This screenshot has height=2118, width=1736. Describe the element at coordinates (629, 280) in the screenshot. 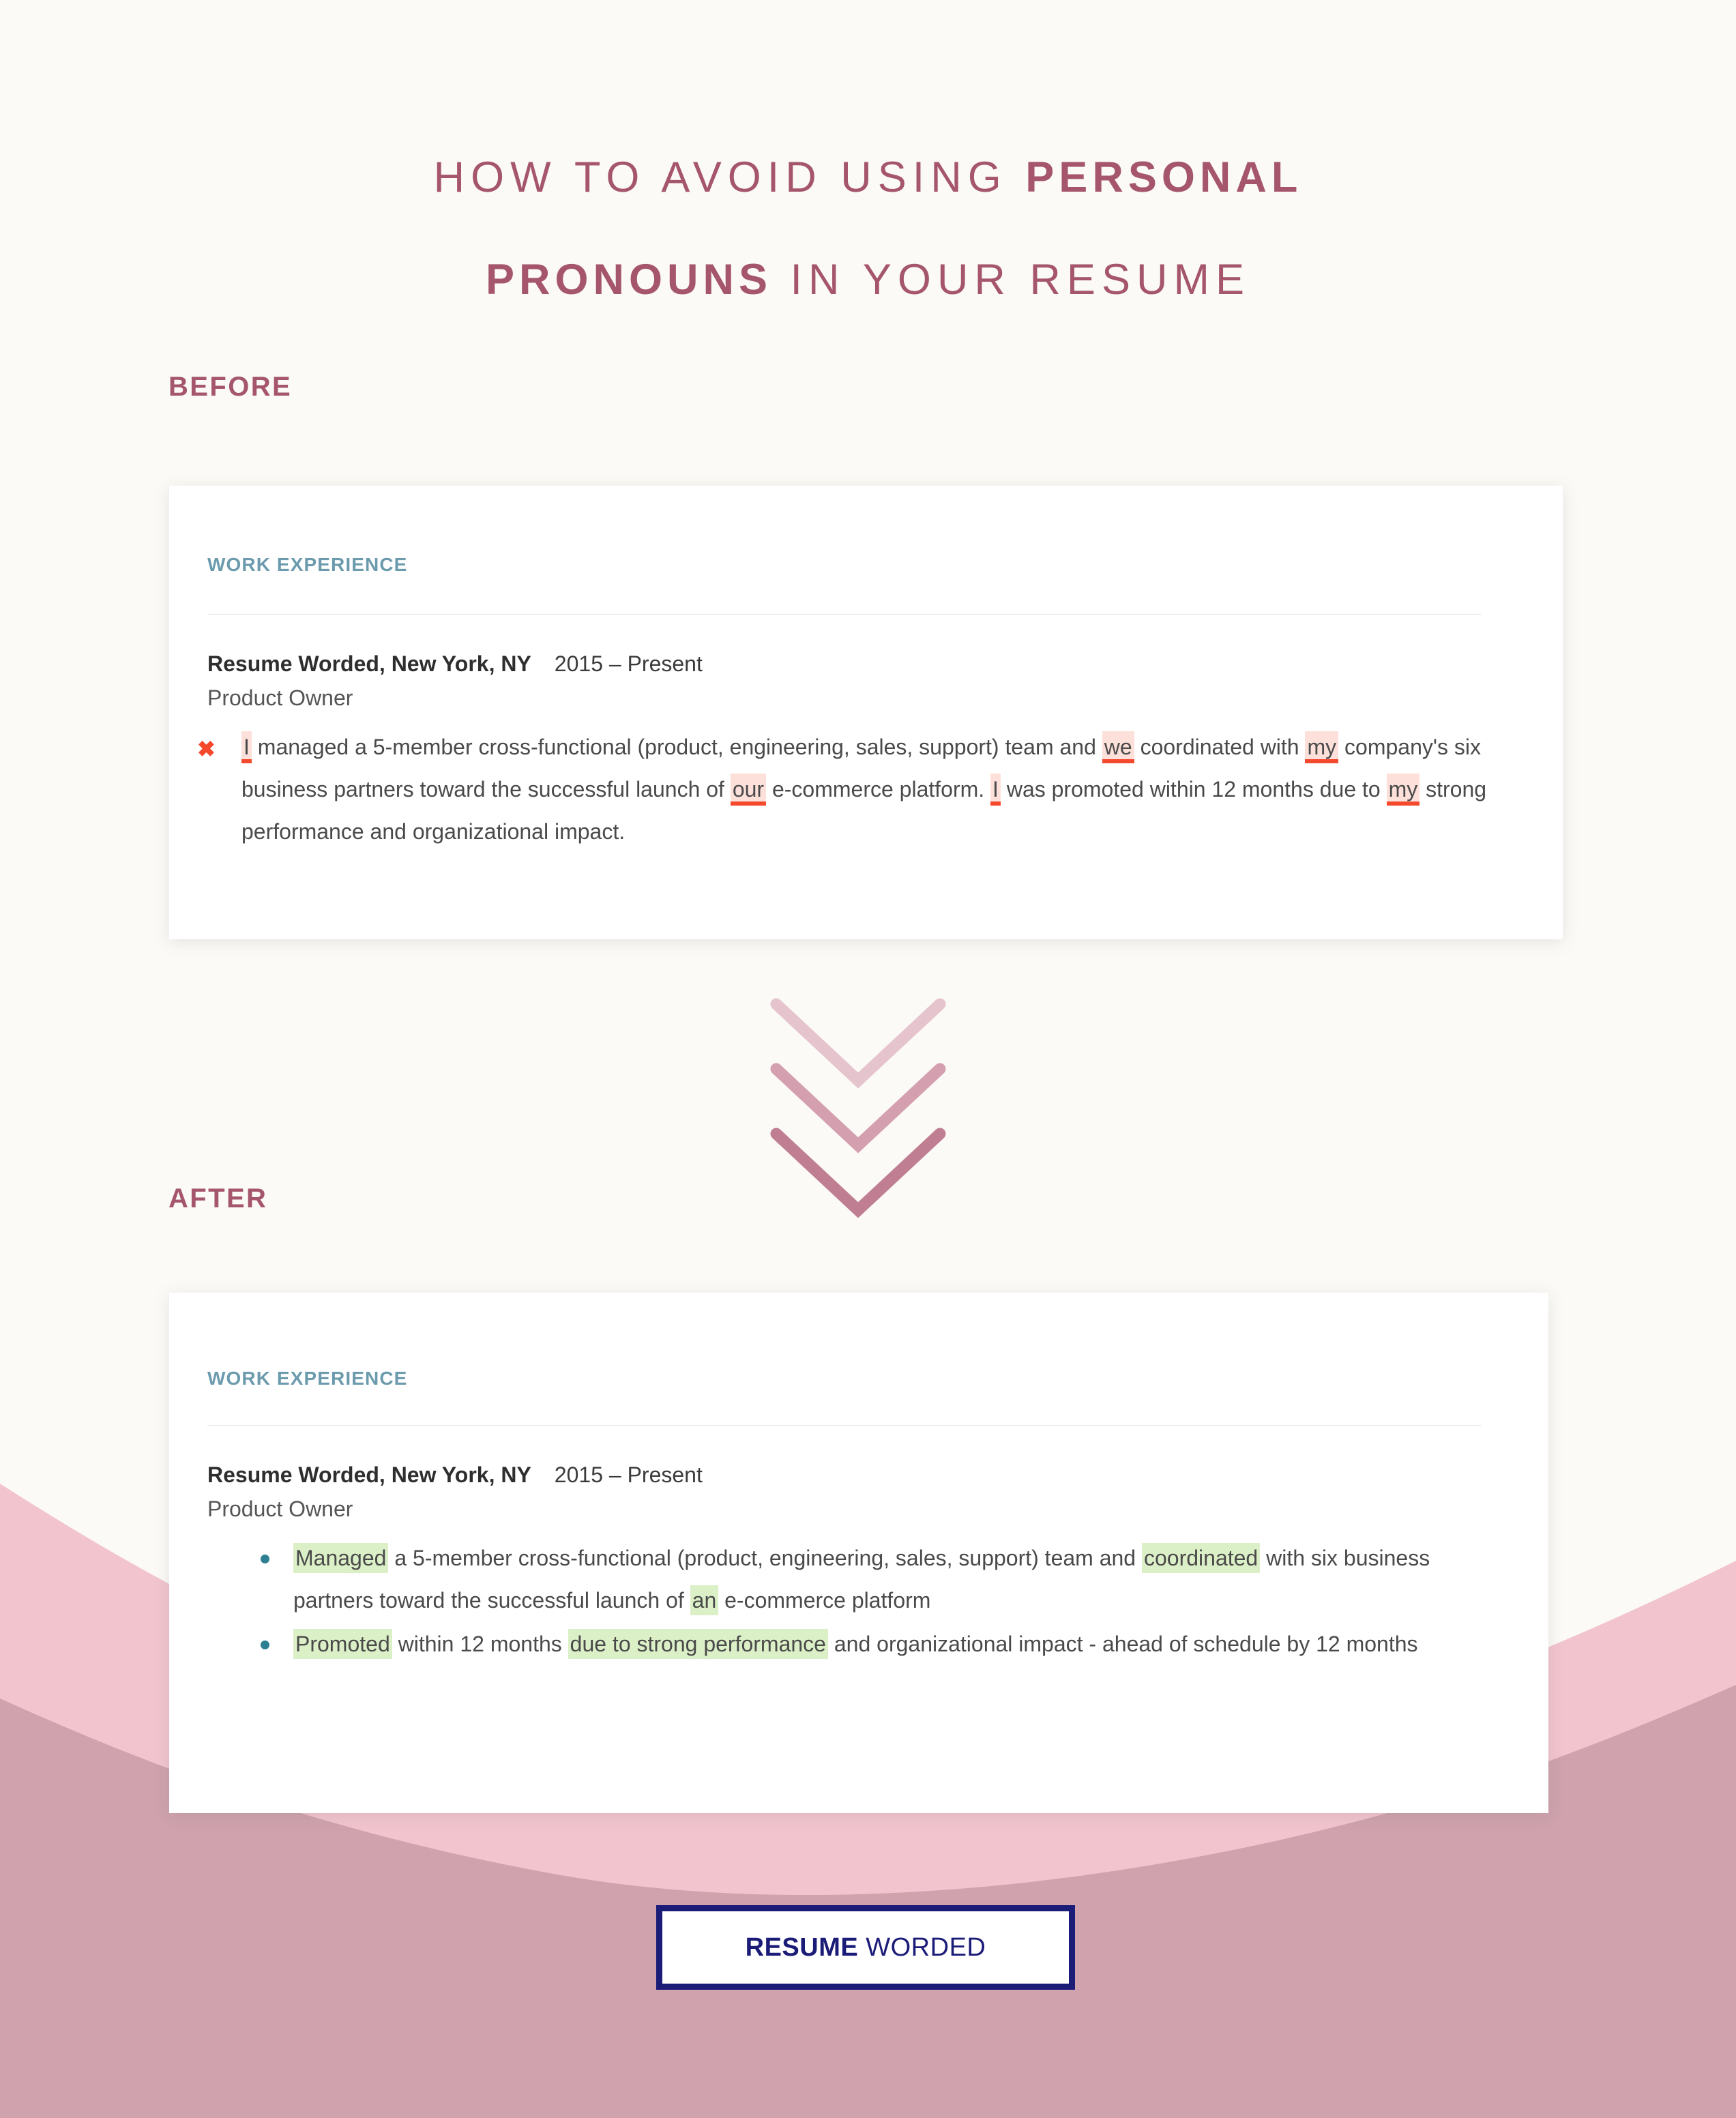

I see `page-title-part-3: PRONOUNS` at that location.